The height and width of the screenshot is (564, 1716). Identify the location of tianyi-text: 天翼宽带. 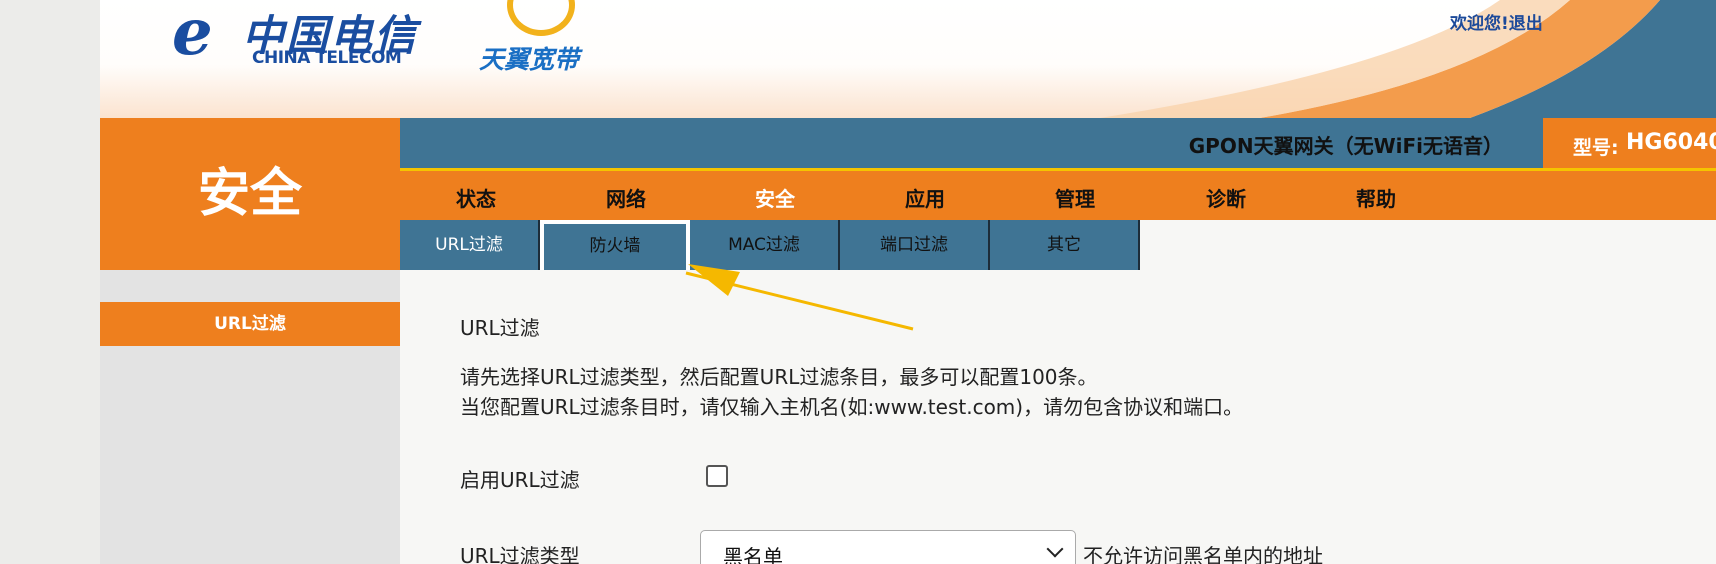
(529, 59).